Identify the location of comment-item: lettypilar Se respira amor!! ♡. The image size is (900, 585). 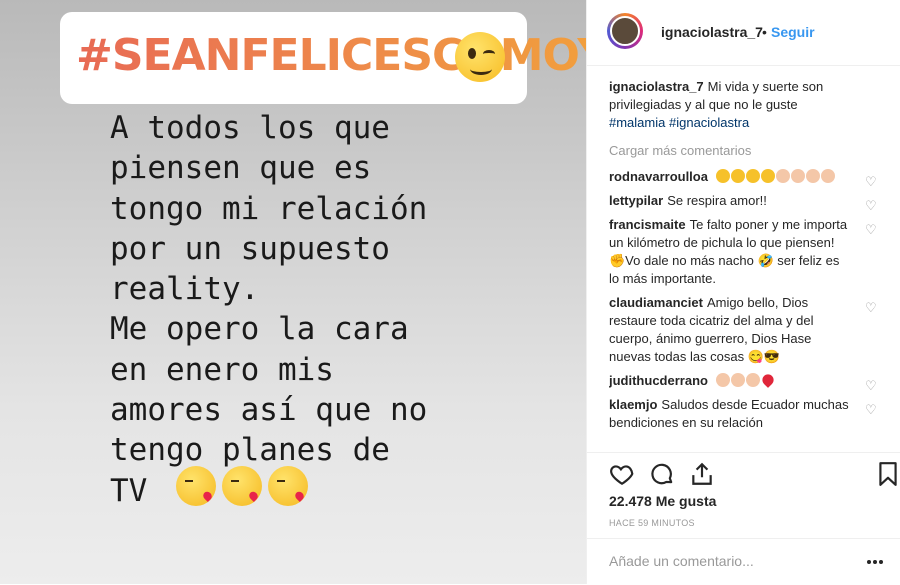
(744, 202).